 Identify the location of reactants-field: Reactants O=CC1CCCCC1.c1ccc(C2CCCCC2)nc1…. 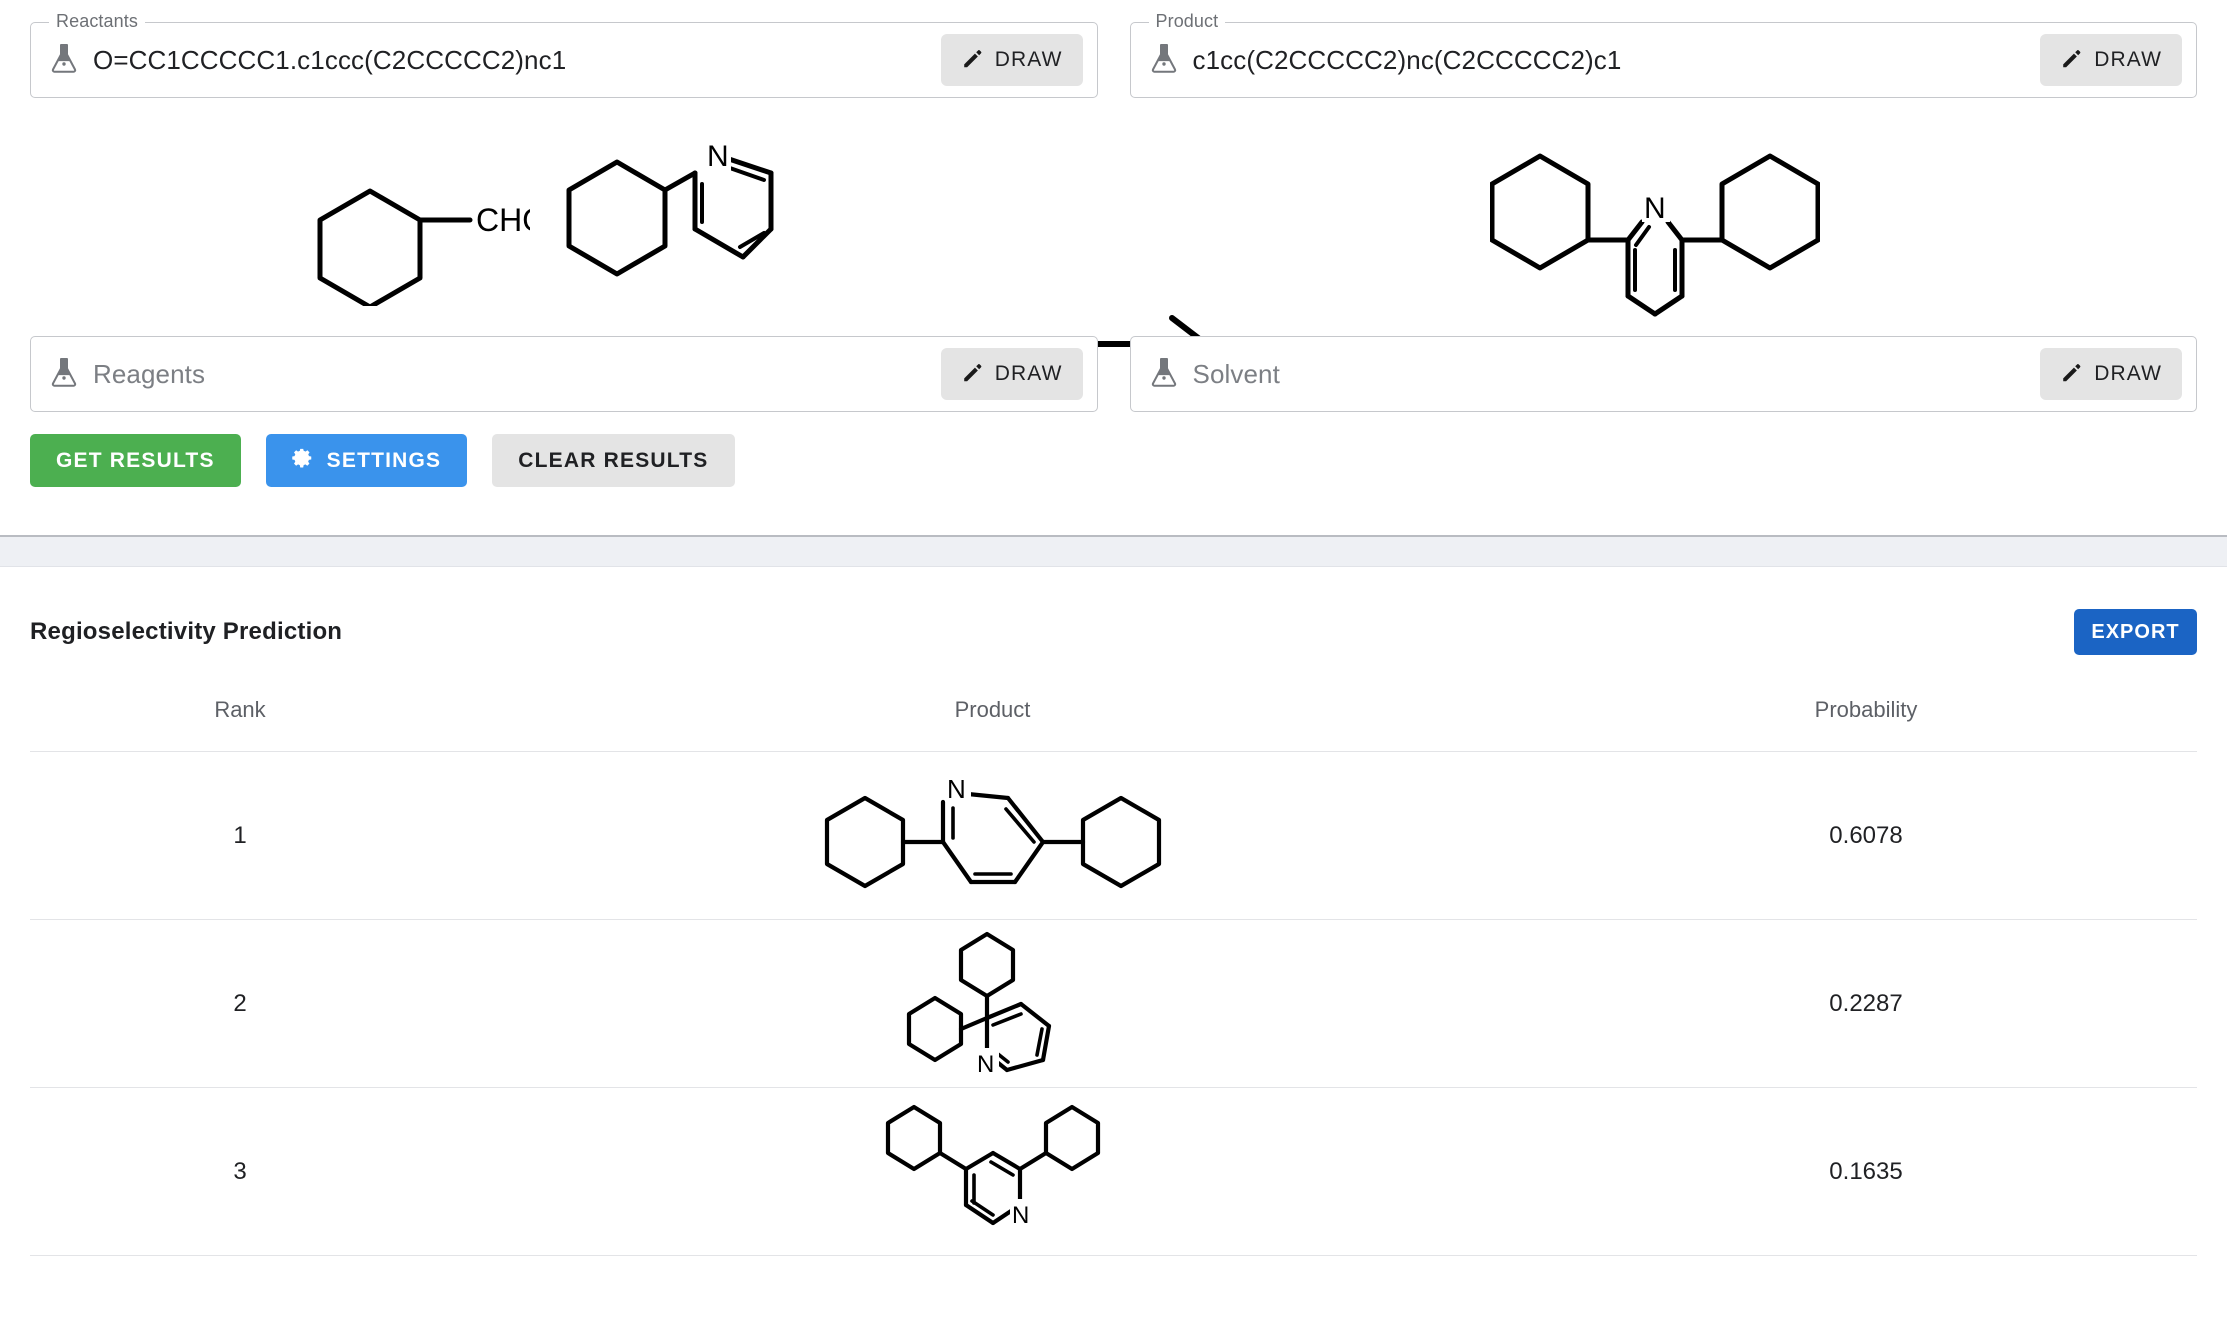
(564, 55).